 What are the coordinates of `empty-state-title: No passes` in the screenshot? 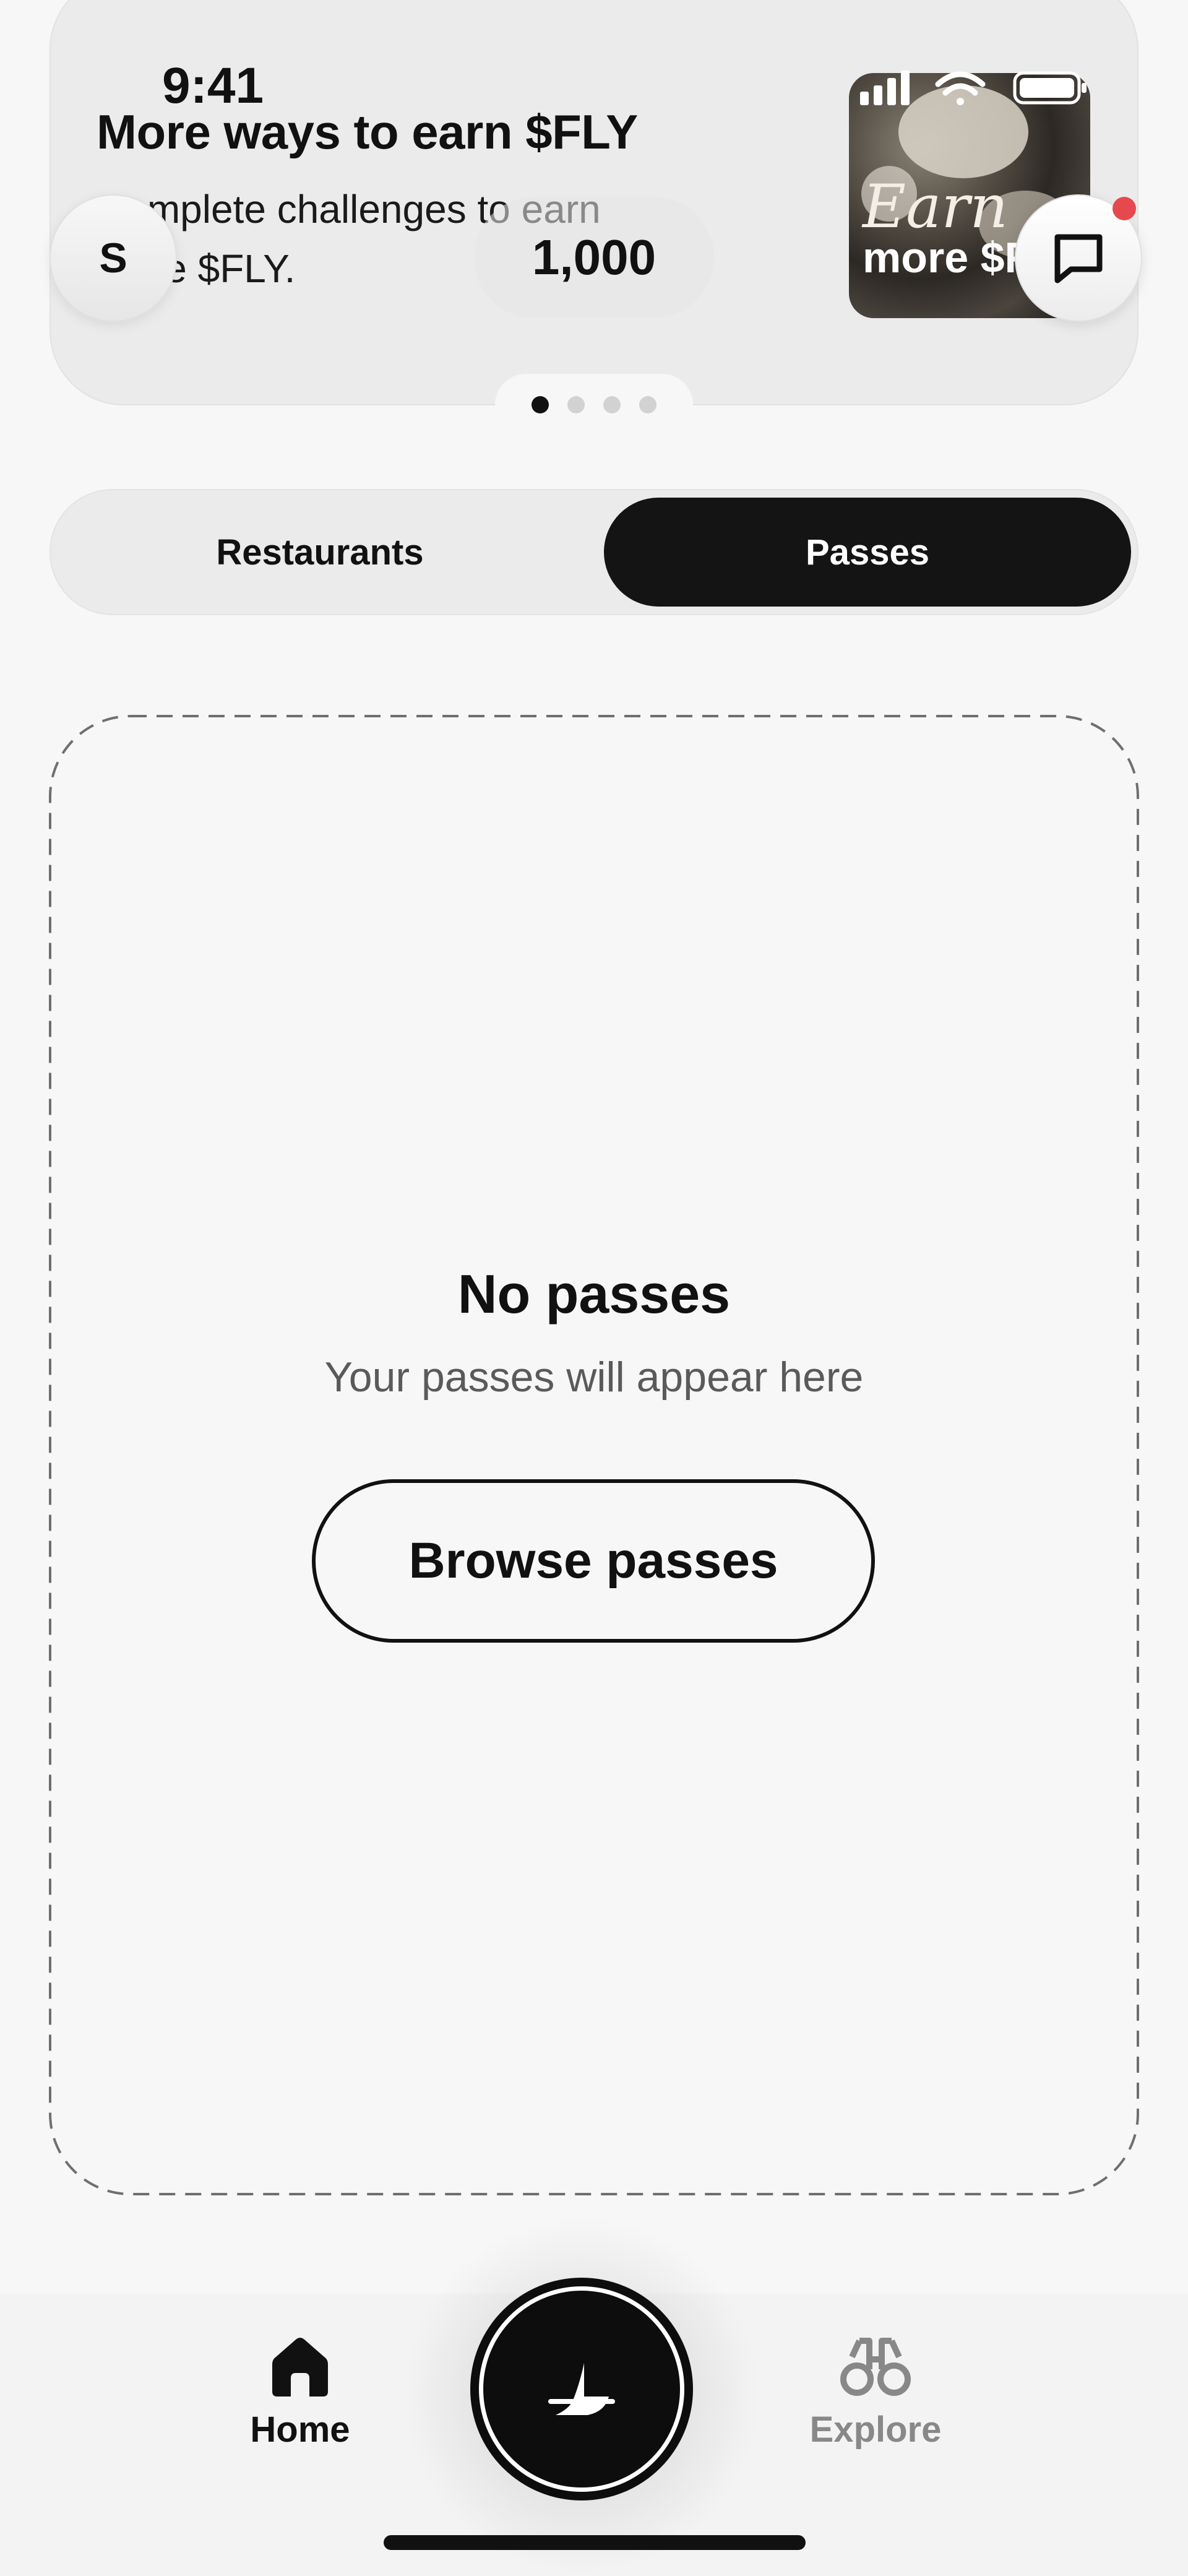 It's located at (594, 1294).